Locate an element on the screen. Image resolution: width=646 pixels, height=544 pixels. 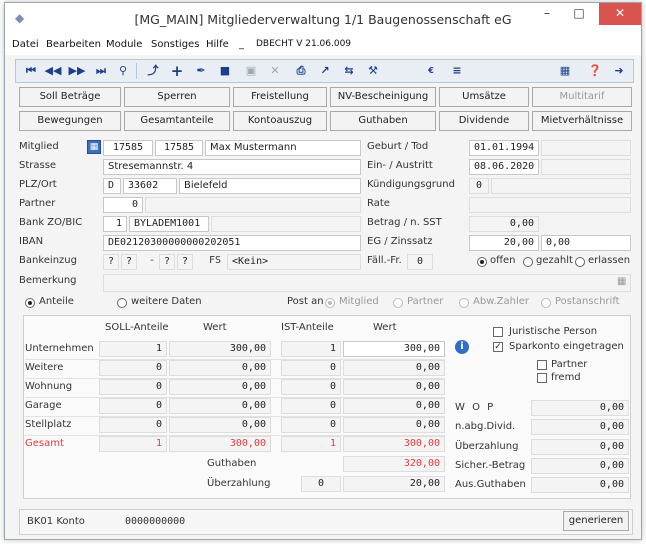
strasse-field: Stresemannstr. 4 is located at coordinates (232, 167).